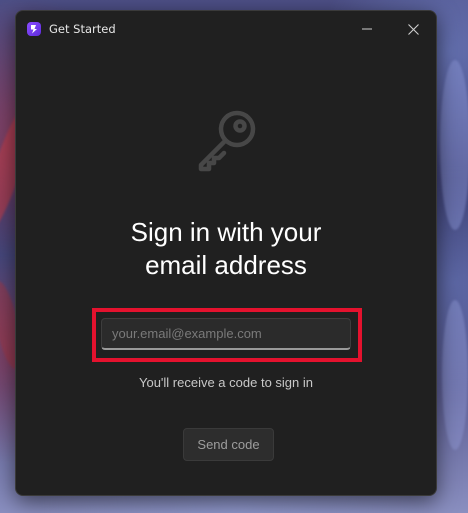 The image size is (468, 513). I want to click on close-button, so click(413, 29).